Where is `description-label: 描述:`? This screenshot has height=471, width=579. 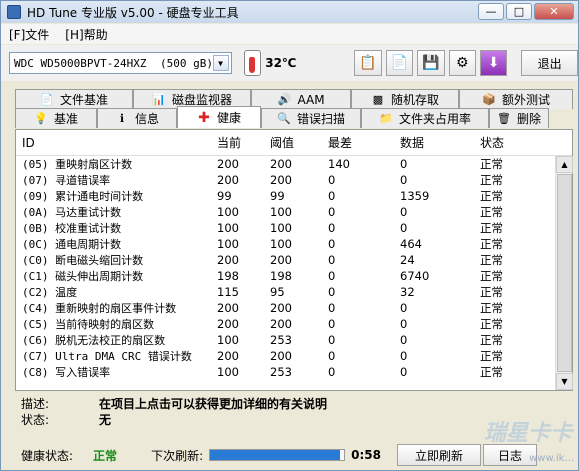
description-label: 描述: is located at coordinates (35, 403).